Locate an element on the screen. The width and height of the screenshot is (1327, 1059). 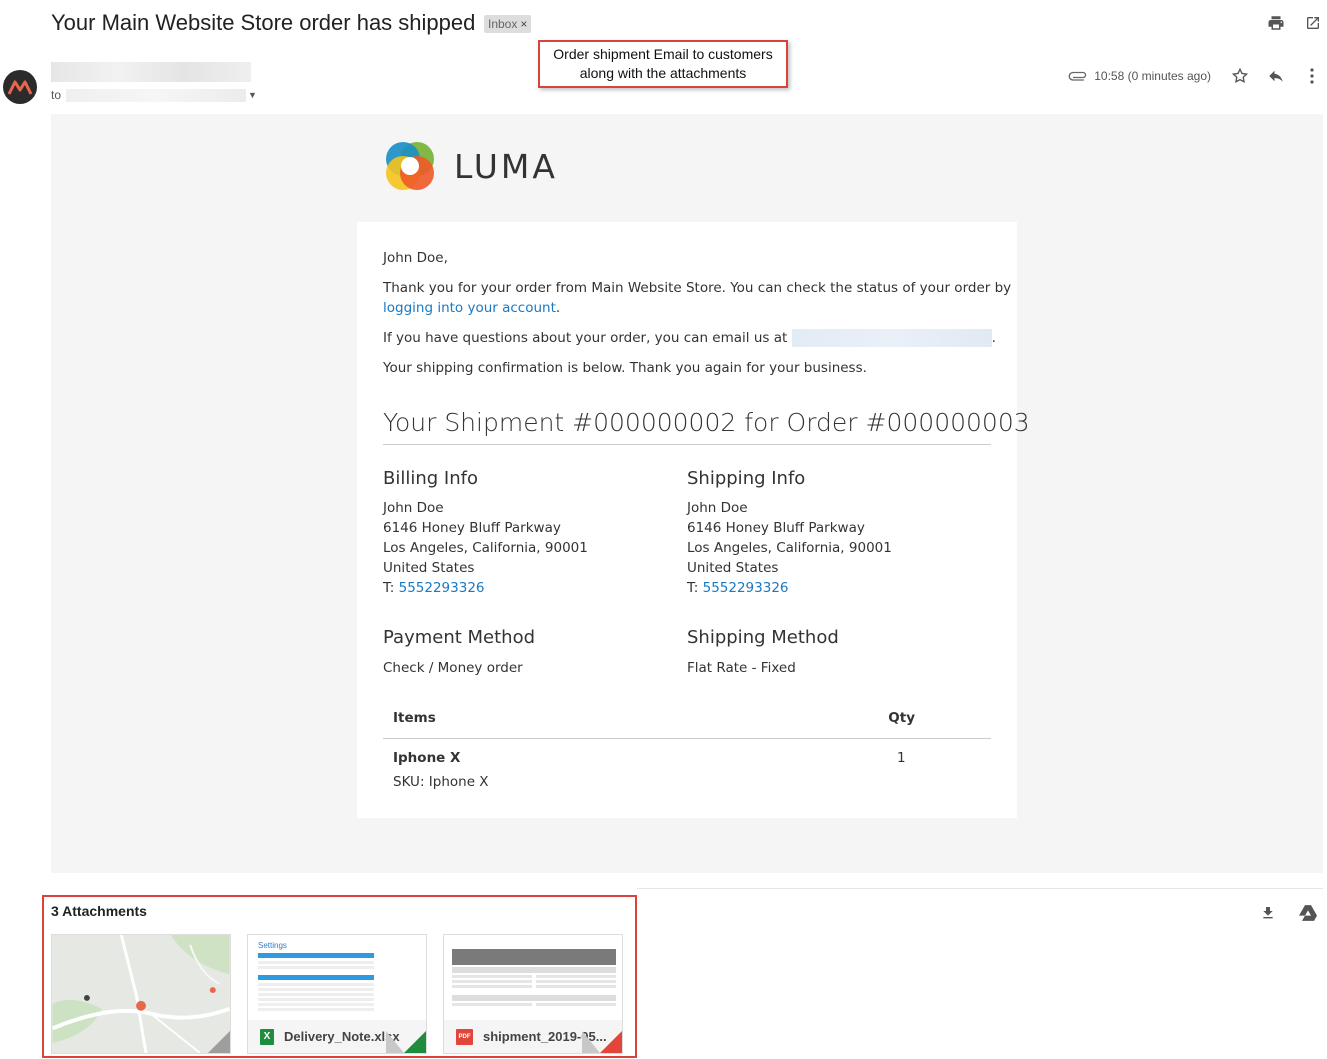
attachments-divider is located at coordinates (980, 888).